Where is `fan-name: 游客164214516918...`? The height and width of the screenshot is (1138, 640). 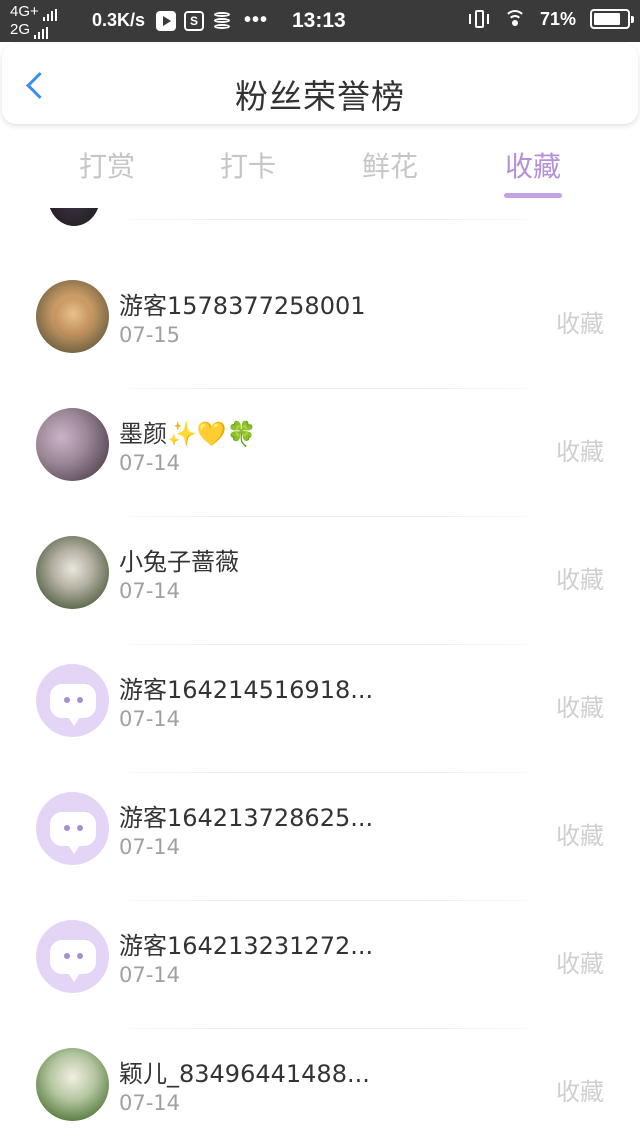
fan-name: 游客164214516918... is located at coordinates (246, 690).